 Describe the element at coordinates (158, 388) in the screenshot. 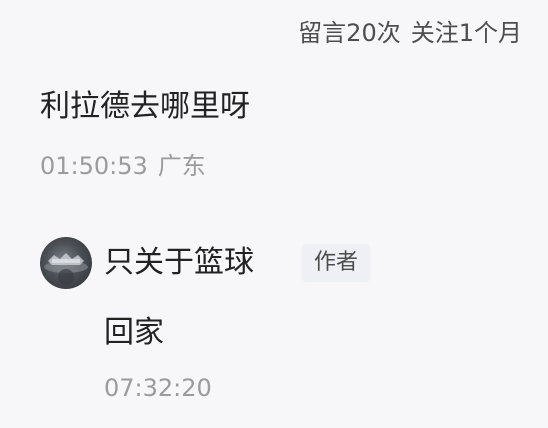

I see `reply-time: 07:32:20` at that location.